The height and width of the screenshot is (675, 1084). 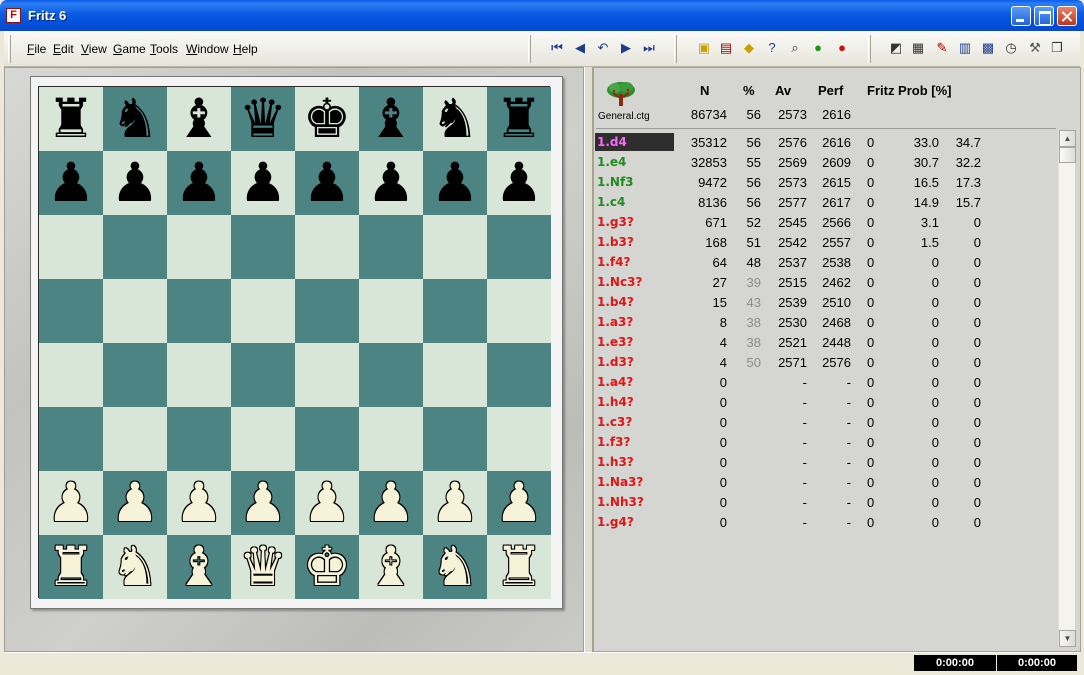 I want to click on square-e7: ♟, so click(x=327, y=183).